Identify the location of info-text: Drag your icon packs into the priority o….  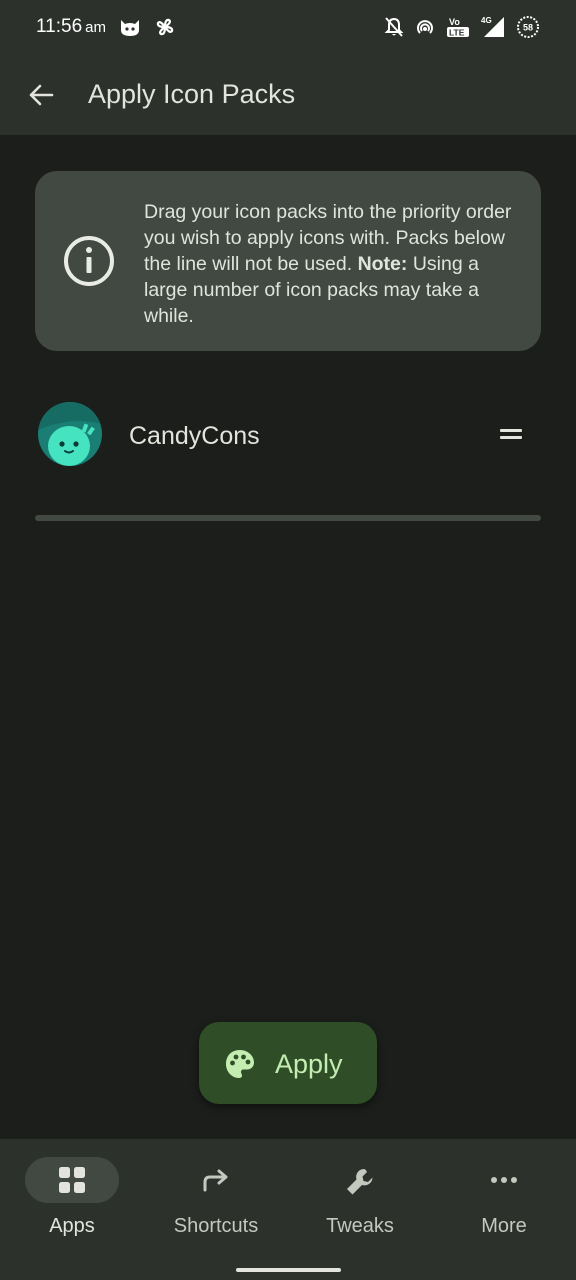
(329, 264).